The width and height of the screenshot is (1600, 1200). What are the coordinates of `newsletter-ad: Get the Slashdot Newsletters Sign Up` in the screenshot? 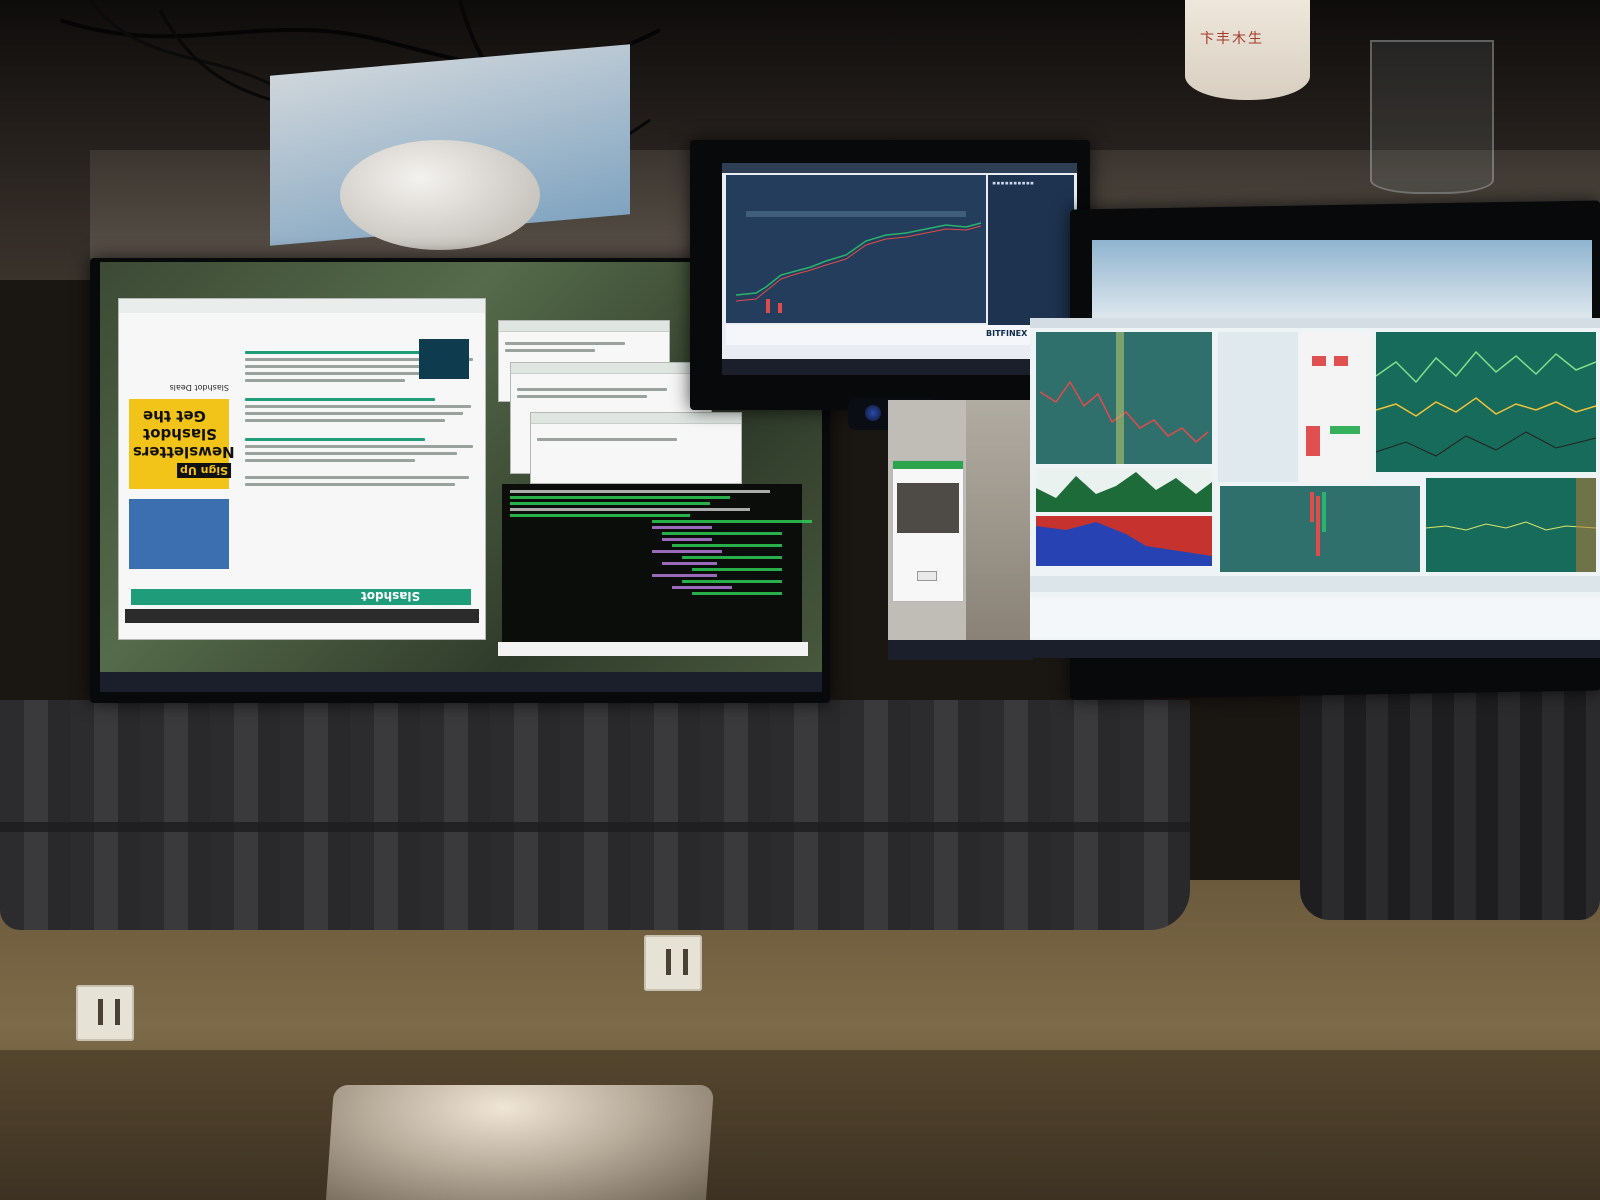 It's located at (182, 444).